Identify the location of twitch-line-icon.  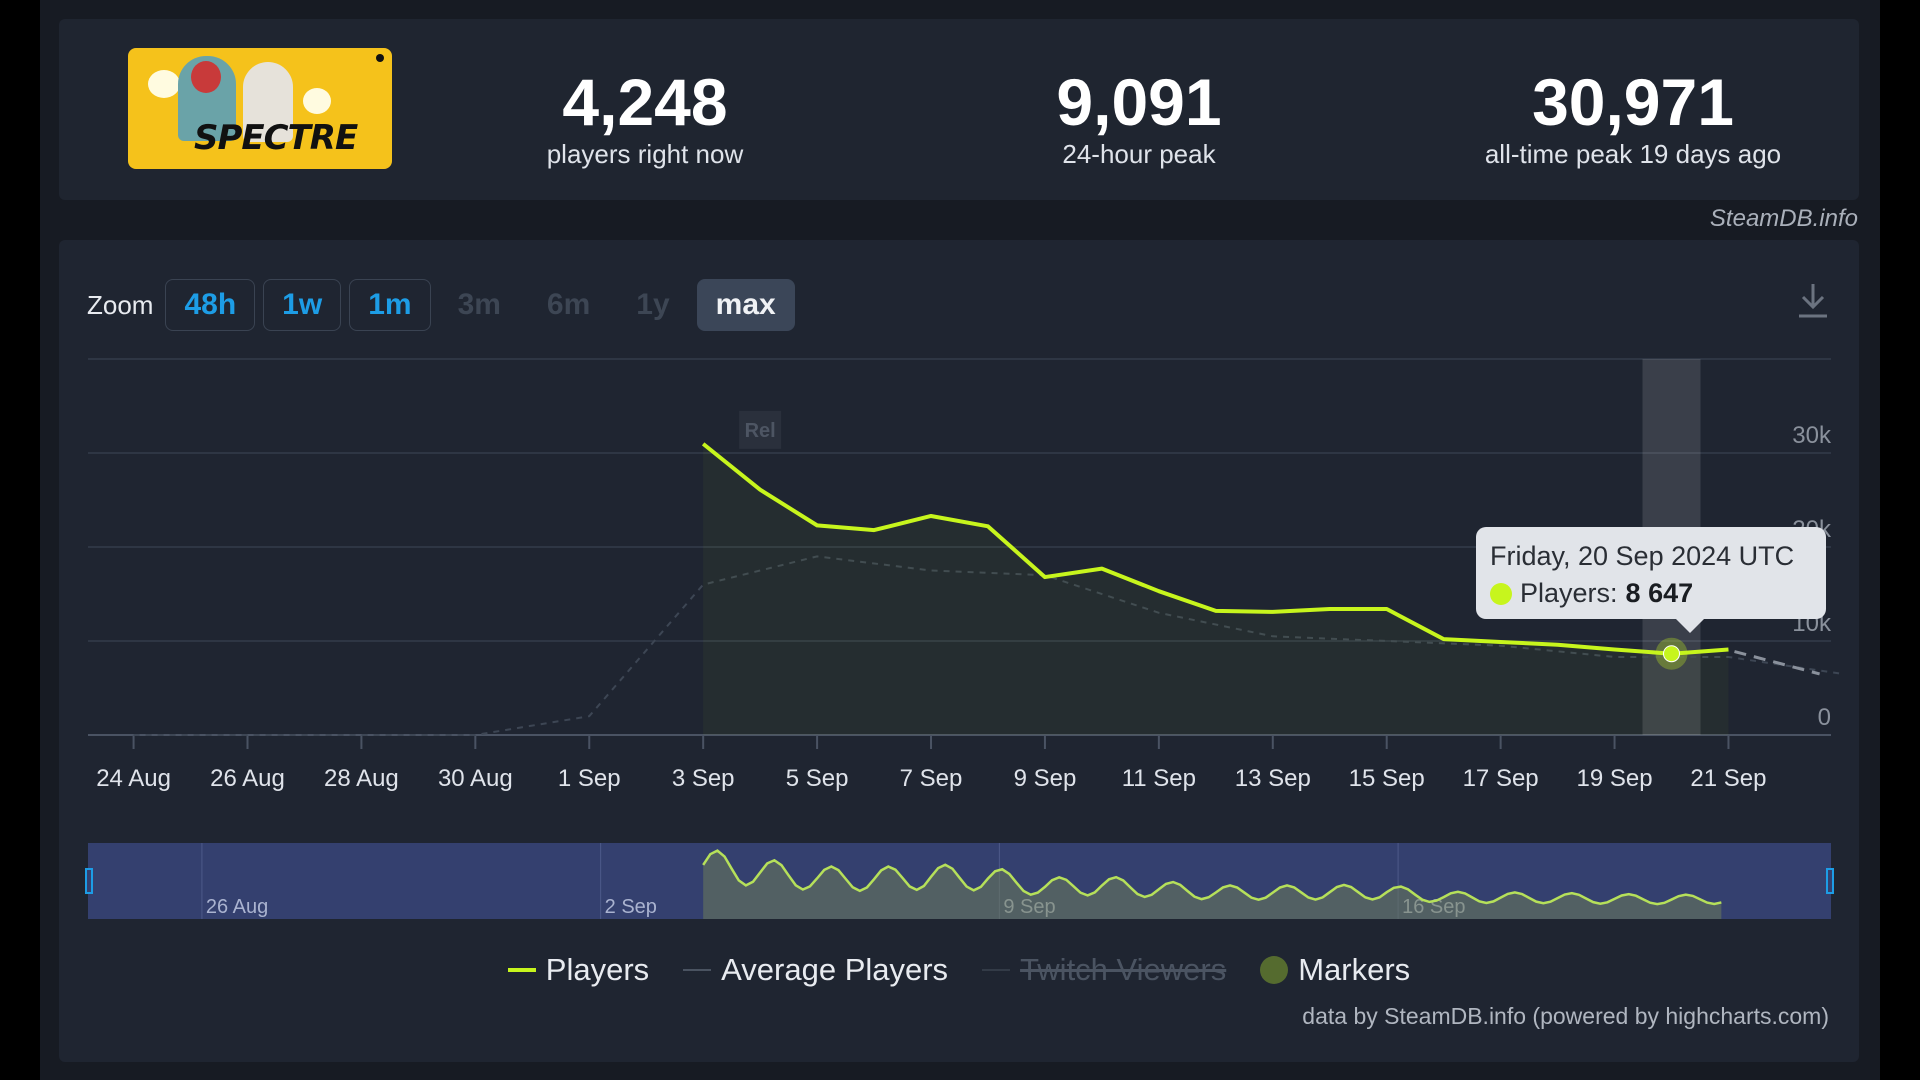
(996, 970).